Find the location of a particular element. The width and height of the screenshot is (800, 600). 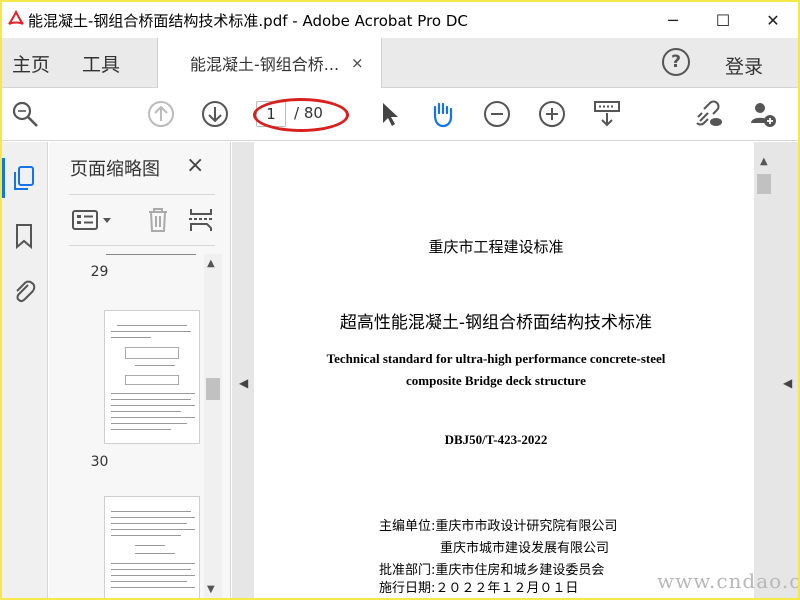

acrobat-logo-icon is located at coordinates (16, 20).